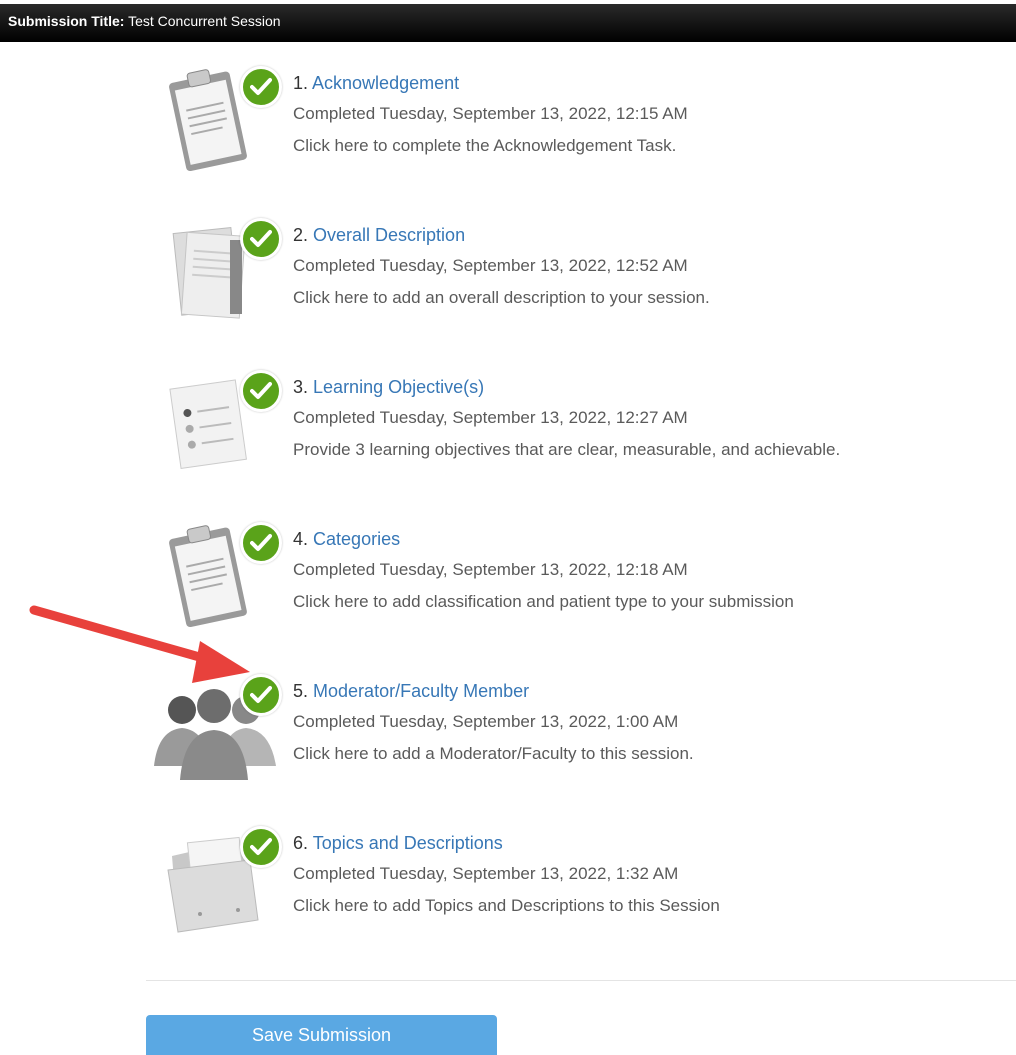  Describe the element at coordinates (301, 843) in the screenshot. I see `task-number: 6.` at that location.